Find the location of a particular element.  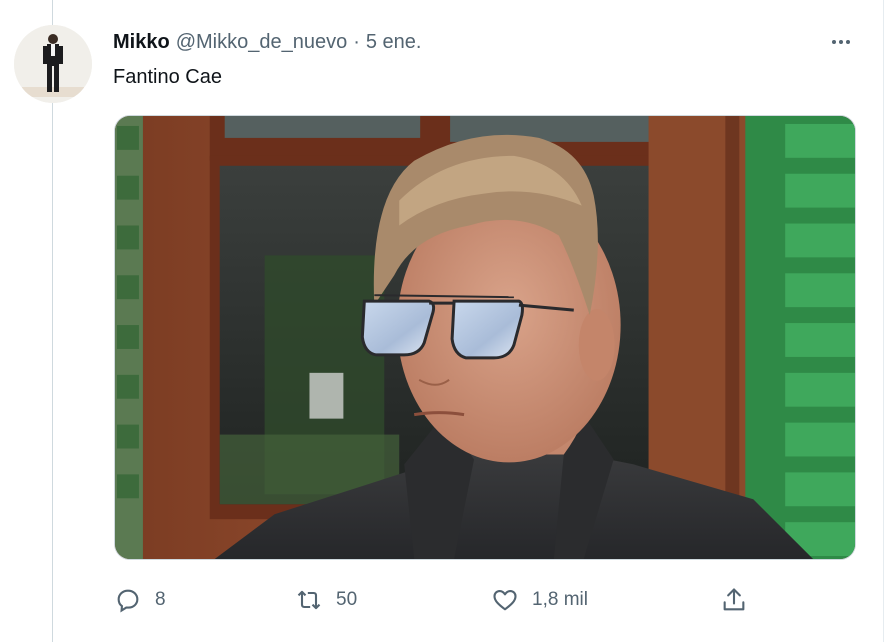

column-border is located at coordinates (883, 321).